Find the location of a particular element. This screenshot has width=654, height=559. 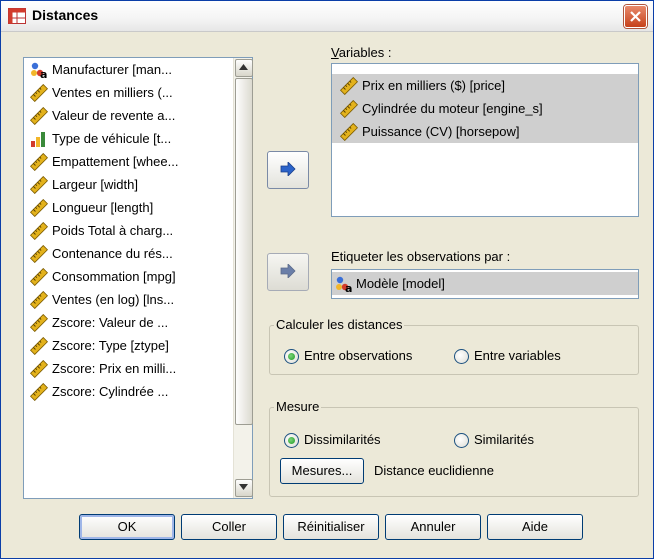

variables-label: Variables : is located at coordinates (361, 52).